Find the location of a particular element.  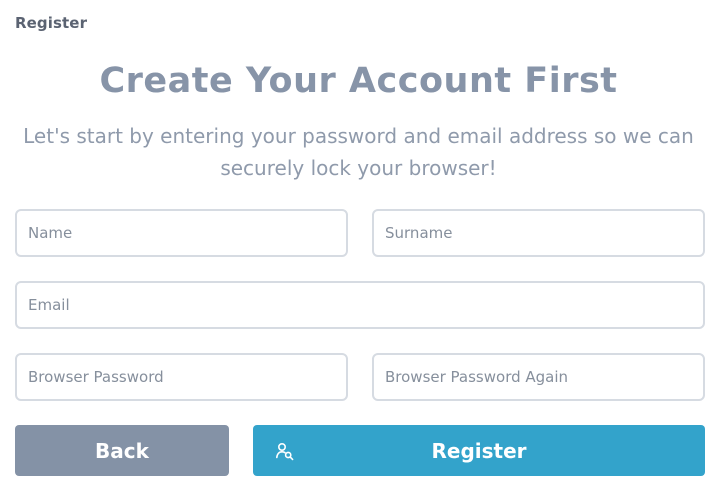

page-label: Register is located at coordinates (51, 23).